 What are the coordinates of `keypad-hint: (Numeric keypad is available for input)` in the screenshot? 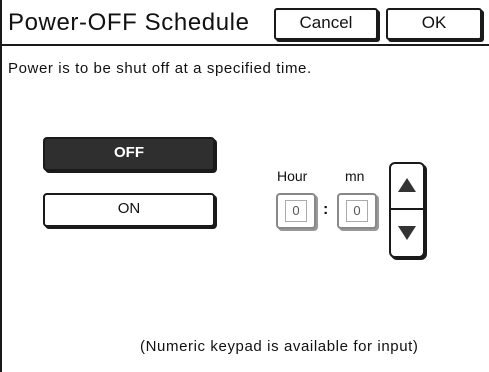 It's located at (279, 346).